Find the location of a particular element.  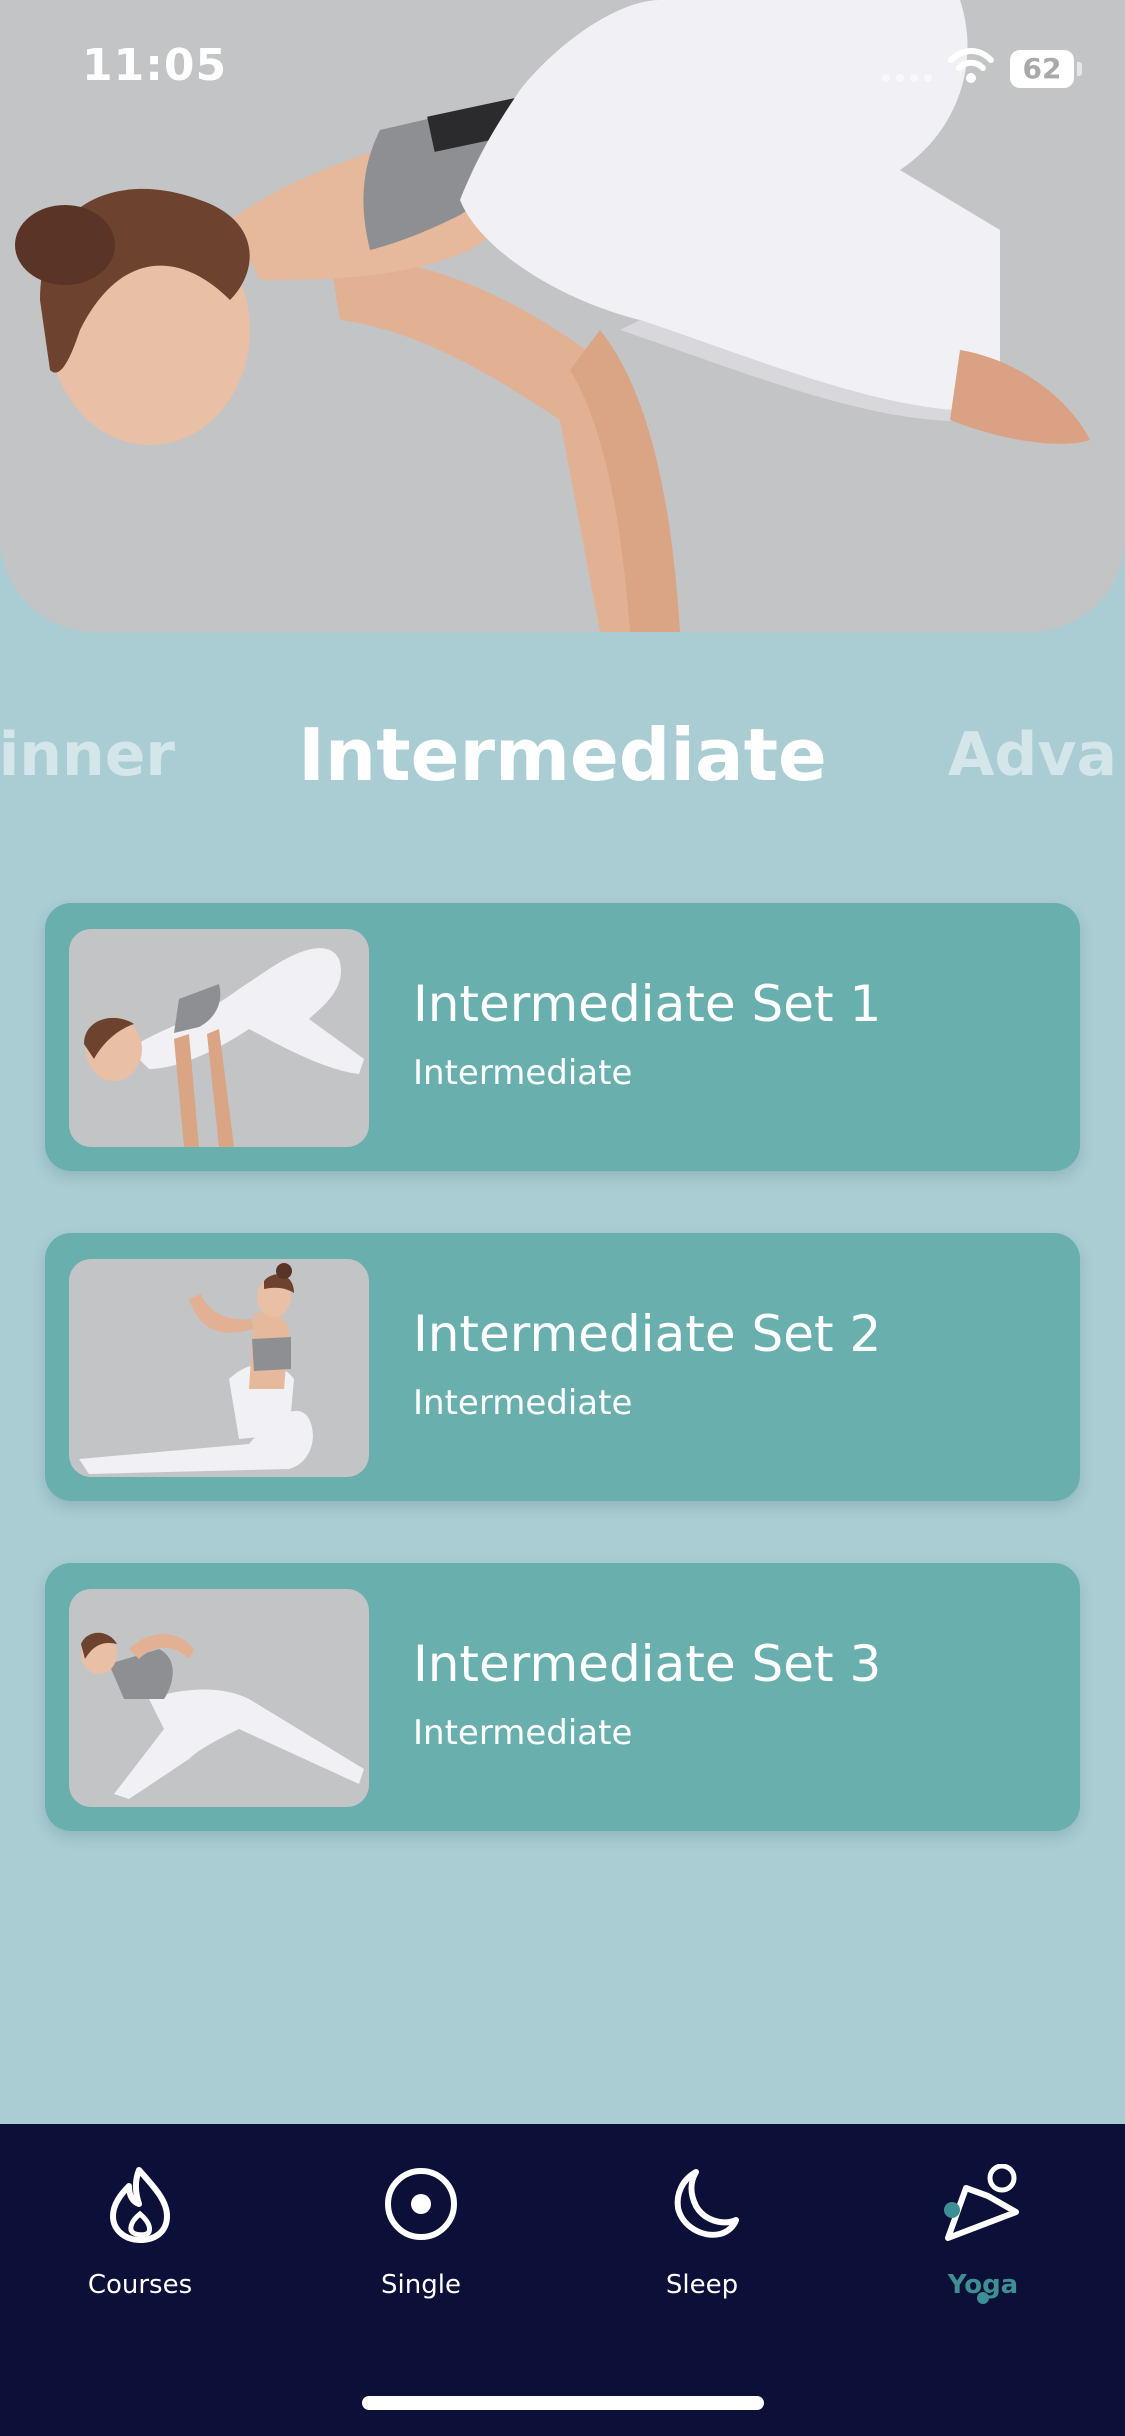

target-circle-icon is located at coordinates (421, 2204).